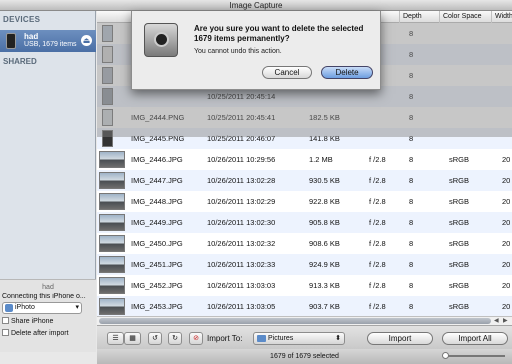 Image resolution: width=512 pixels, height=364 pixels. Describe the element at coordinates (324, 264) in the screenshot. I see `cell-size: 924.9 KB` at that location.